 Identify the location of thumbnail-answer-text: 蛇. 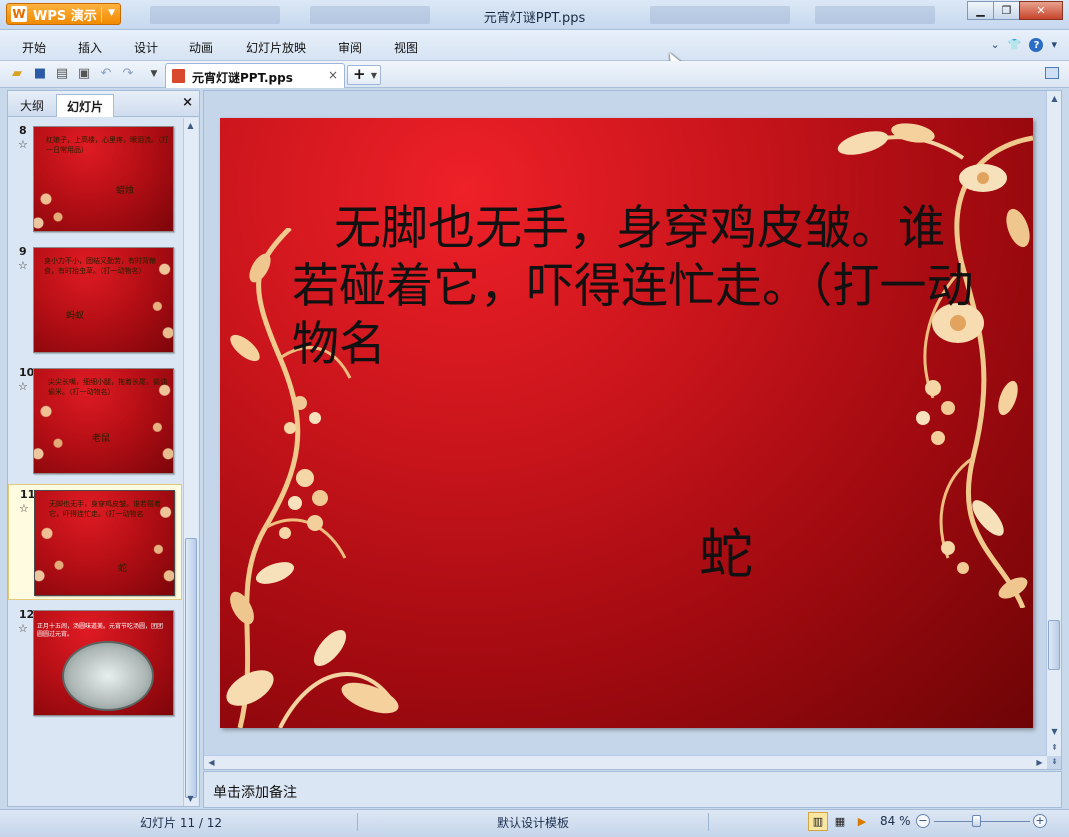
(123, 569).